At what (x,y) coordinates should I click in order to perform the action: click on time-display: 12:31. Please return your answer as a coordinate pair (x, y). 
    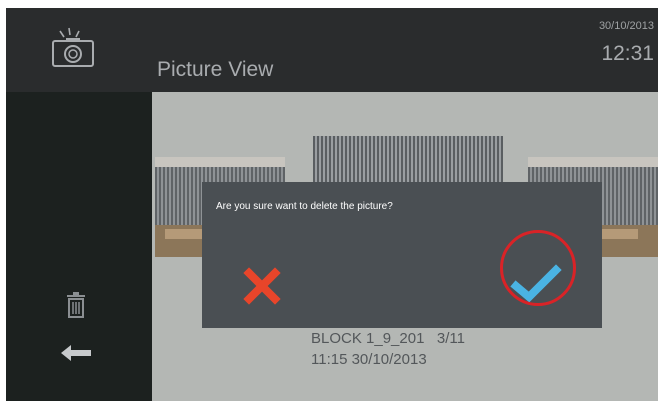
    Looking at the image, I should click on (627, 53).